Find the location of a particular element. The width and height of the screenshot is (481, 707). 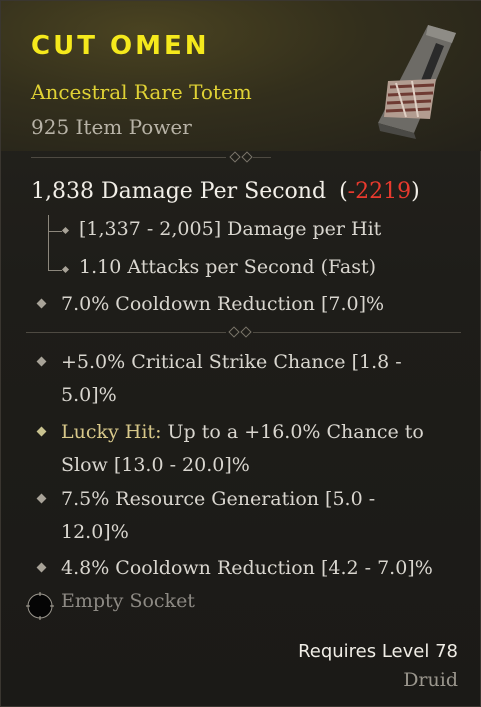

item-power: 925 Item Power is located at coordinates (111, 127).